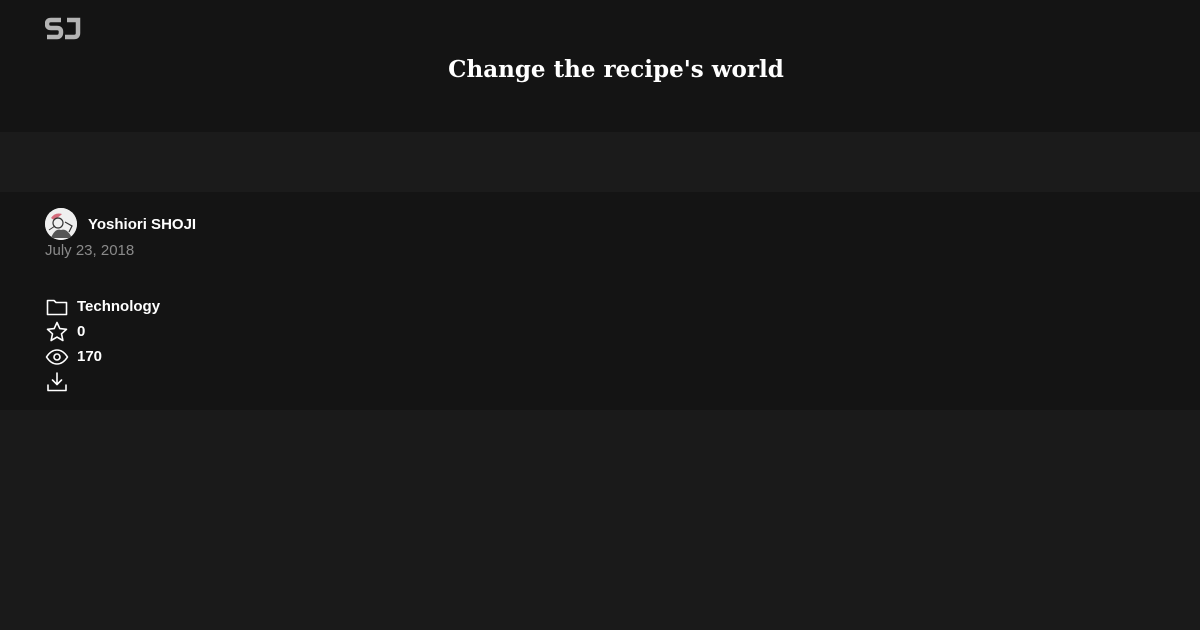  Describe the element at coordinates (102, 381) in the screenshot. I see `download-row` at that location.